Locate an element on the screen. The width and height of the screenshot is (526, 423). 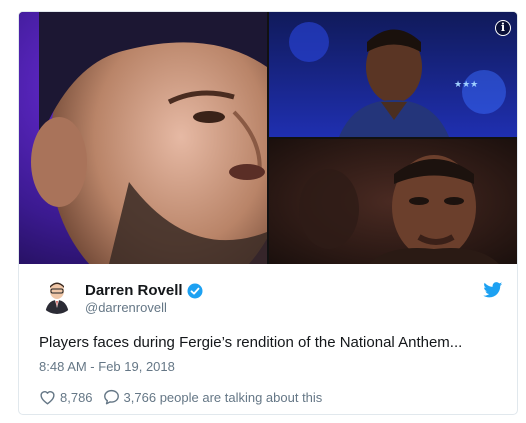
speech-bubble-icon is located at coordinates (111, 397).